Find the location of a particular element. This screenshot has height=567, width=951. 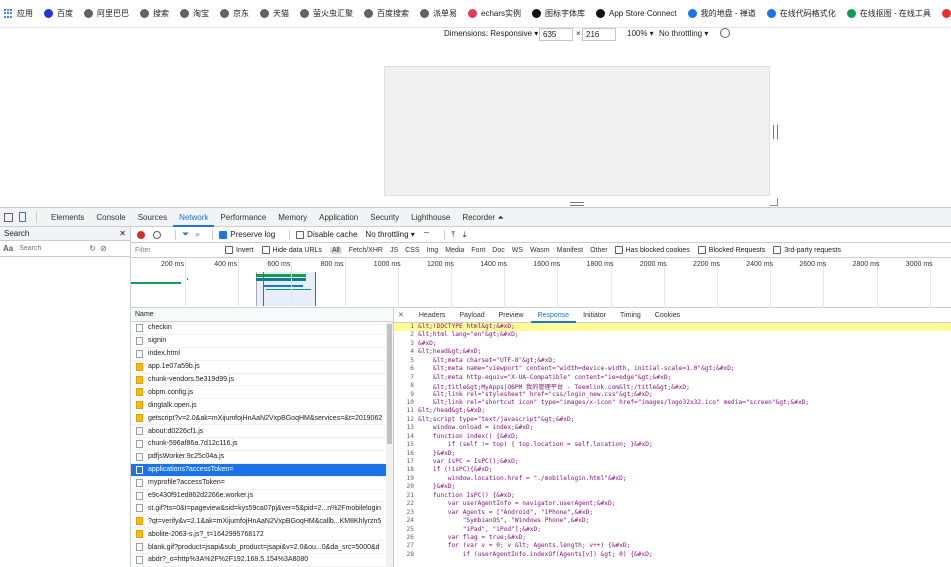

filter-type-all: All is located at coordinates (335, 250).